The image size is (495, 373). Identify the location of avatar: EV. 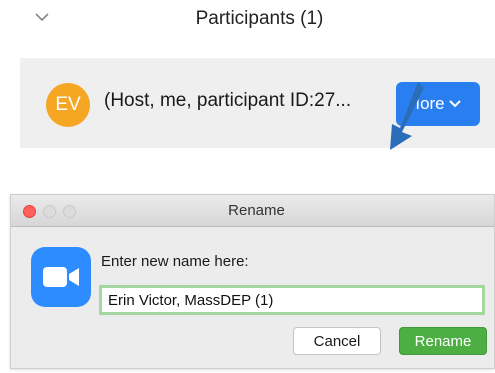
(68, 105).